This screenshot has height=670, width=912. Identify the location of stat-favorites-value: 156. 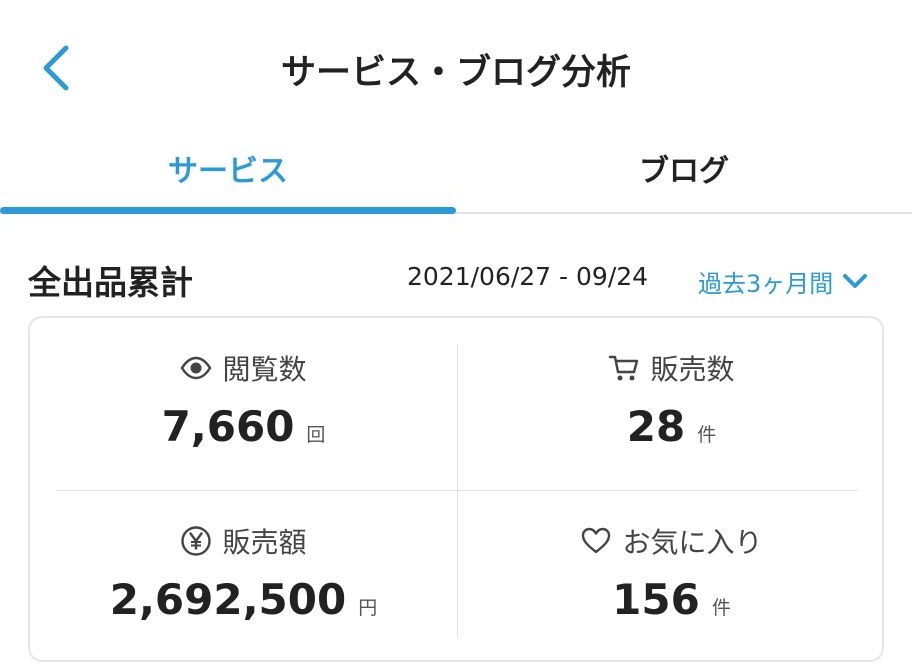
(656, 599).